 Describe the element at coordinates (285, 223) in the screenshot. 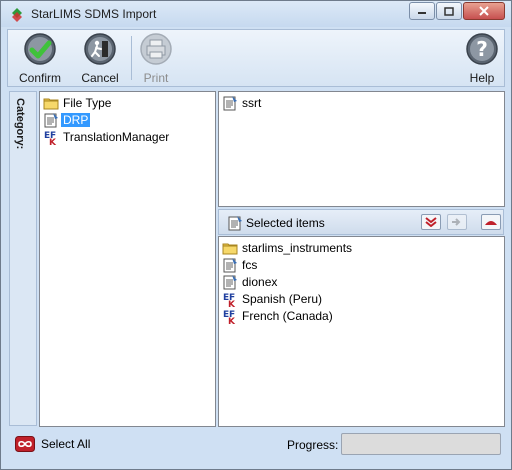

I see `selected-items-title: Selected items` at that location.